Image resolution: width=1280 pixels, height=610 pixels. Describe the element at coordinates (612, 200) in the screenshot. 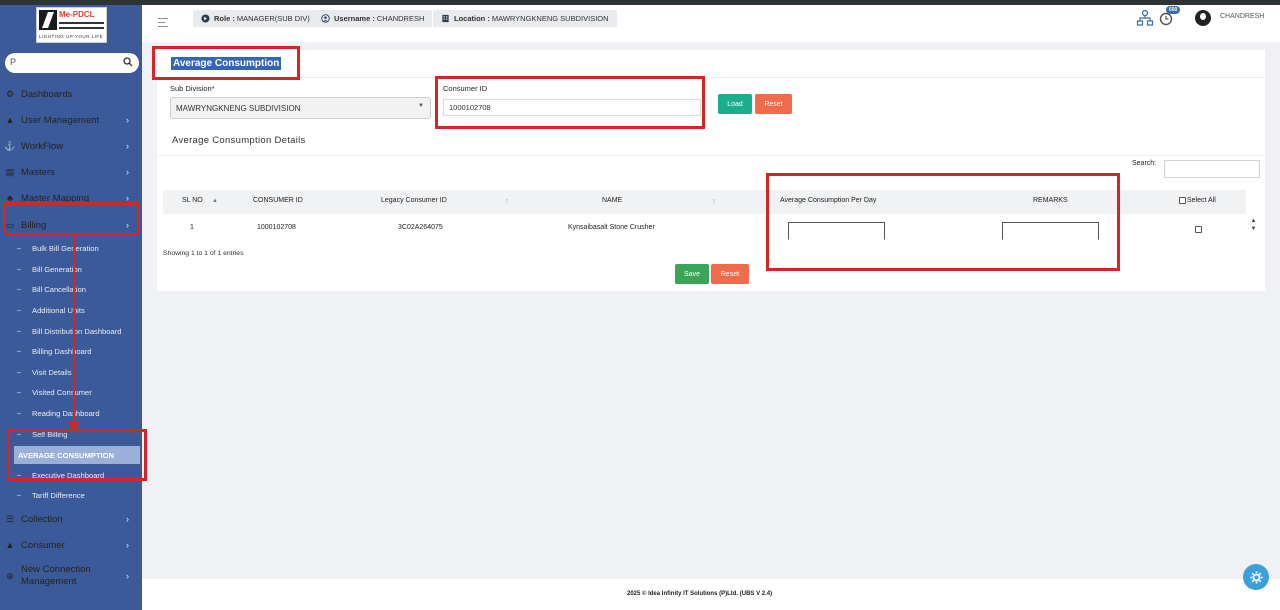

I see `th-name: NAME` at that location.